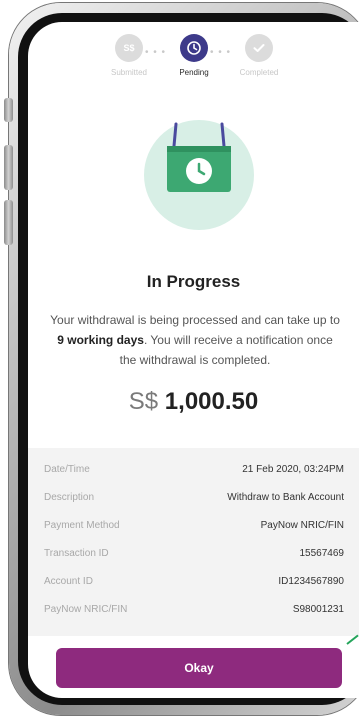 The width and height of the screenshot is (359, 717). Describe the element at coordinates (8, 222) in the screenshot. I see `volume-down-button` at that location.